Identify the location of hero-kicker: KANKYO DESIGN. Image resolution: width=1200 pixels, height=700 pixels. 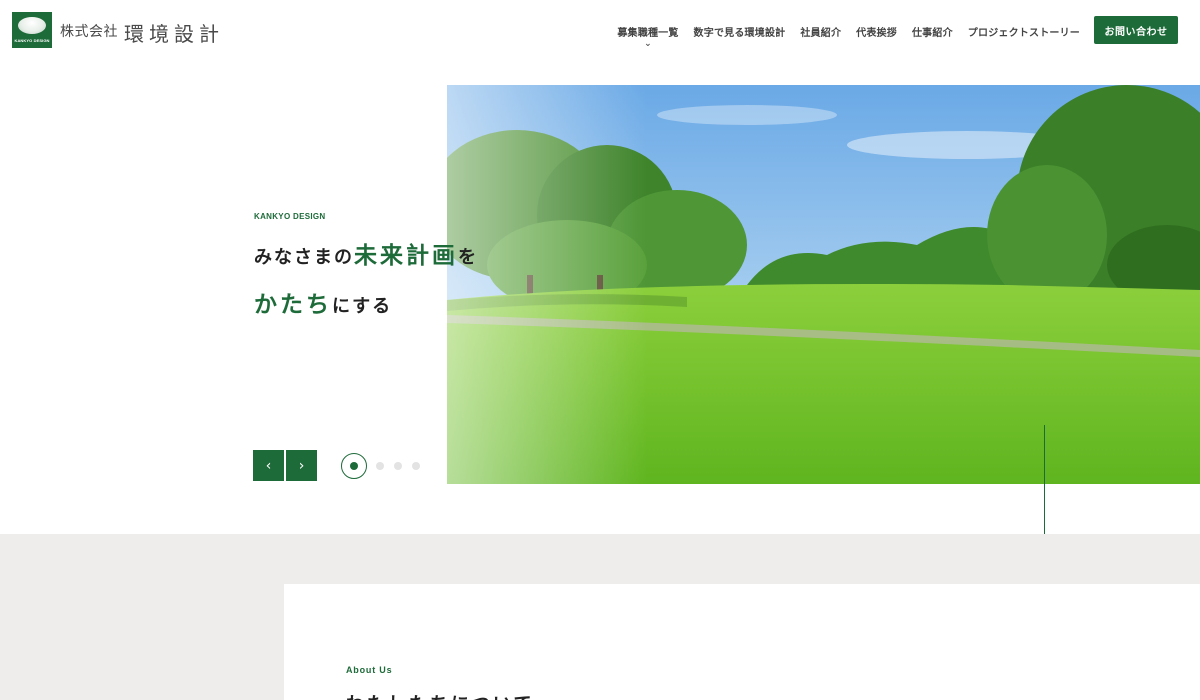
(290, 216).